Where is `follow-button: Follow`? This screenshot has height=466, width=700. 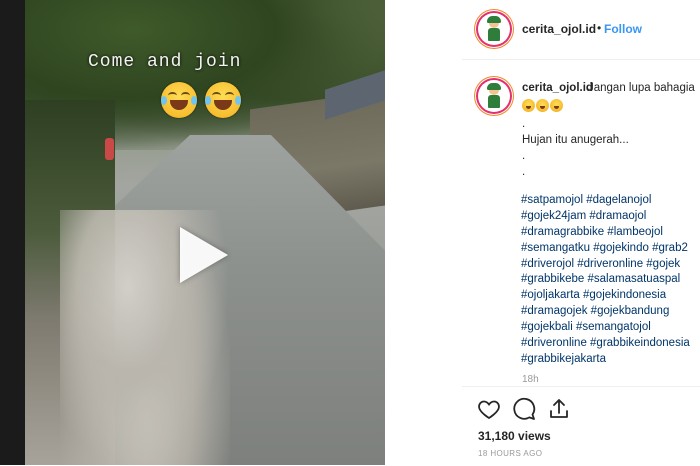
follow-button: Follow is located at coordinates (623, 29).